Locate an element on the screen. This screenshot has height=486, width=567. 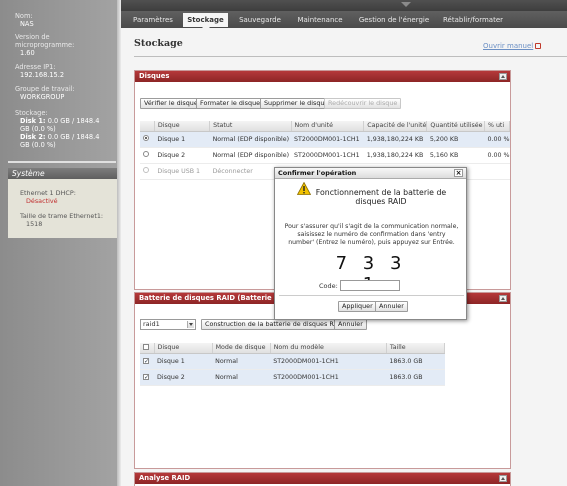
select-all-checkbox is located at coordinates (146, 346).